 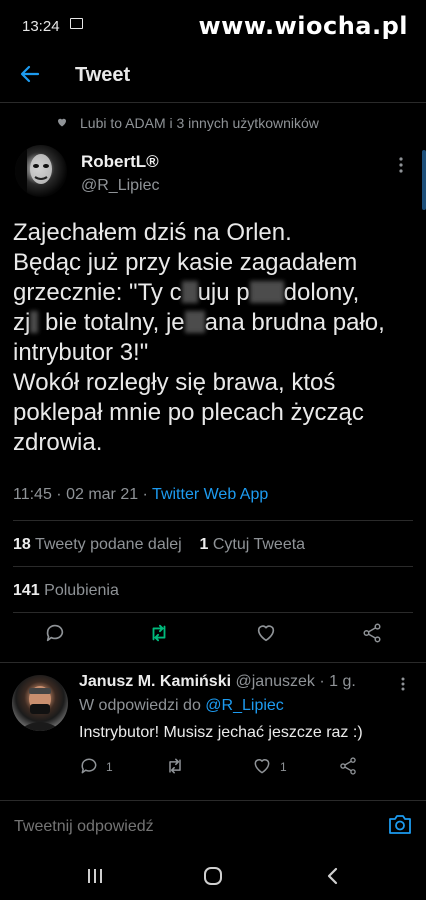 I want to click on back-icon, so click(x=333, y=876).